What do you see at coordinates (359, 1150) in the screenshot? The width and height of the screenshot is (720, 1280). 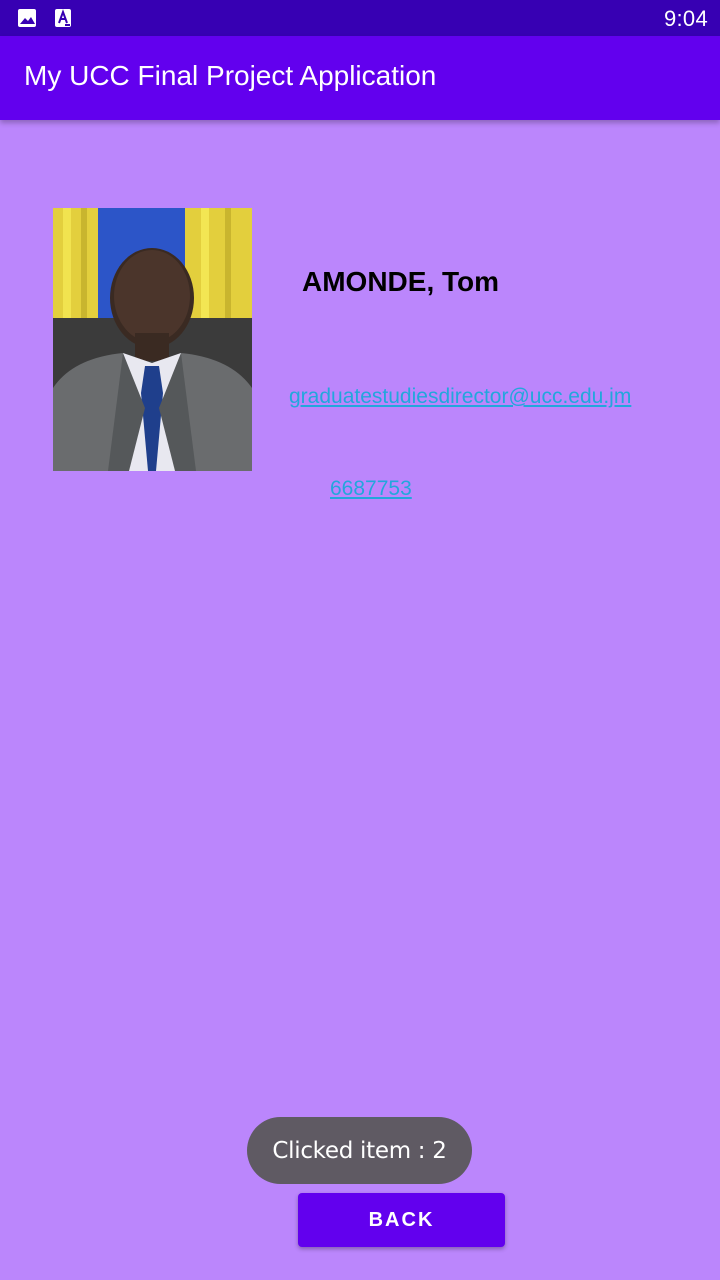 I see `toast-message: Clicked item : 2` at bounding box center [359, 1150].